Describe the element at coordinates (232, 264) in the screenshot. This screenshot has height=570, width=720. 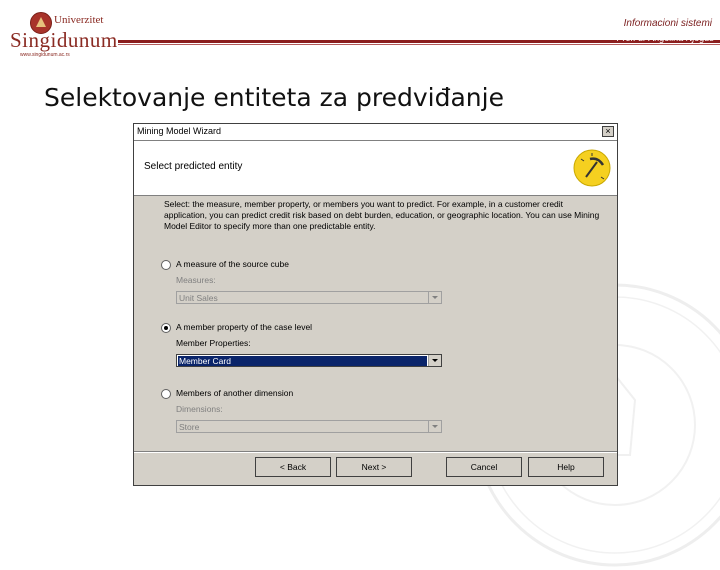
I see `option-measure-label: A measure of the source cube` at that location.